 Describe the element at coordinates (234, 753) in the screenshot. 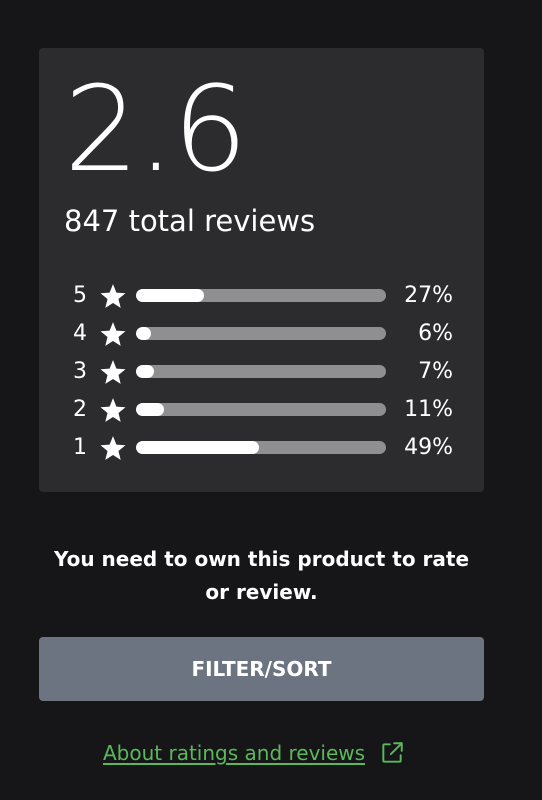

I see `about-ratings-link-label: About ratings and reviews` at that location.